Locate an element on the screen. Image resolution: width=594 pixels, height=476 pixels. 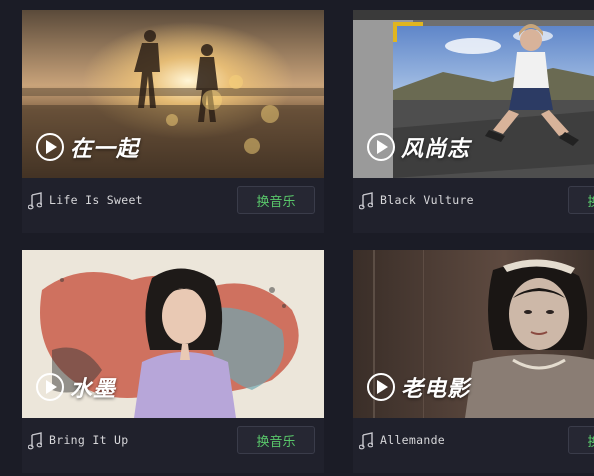
theme-title: 风尚志 is located at coordinates (436, 149).